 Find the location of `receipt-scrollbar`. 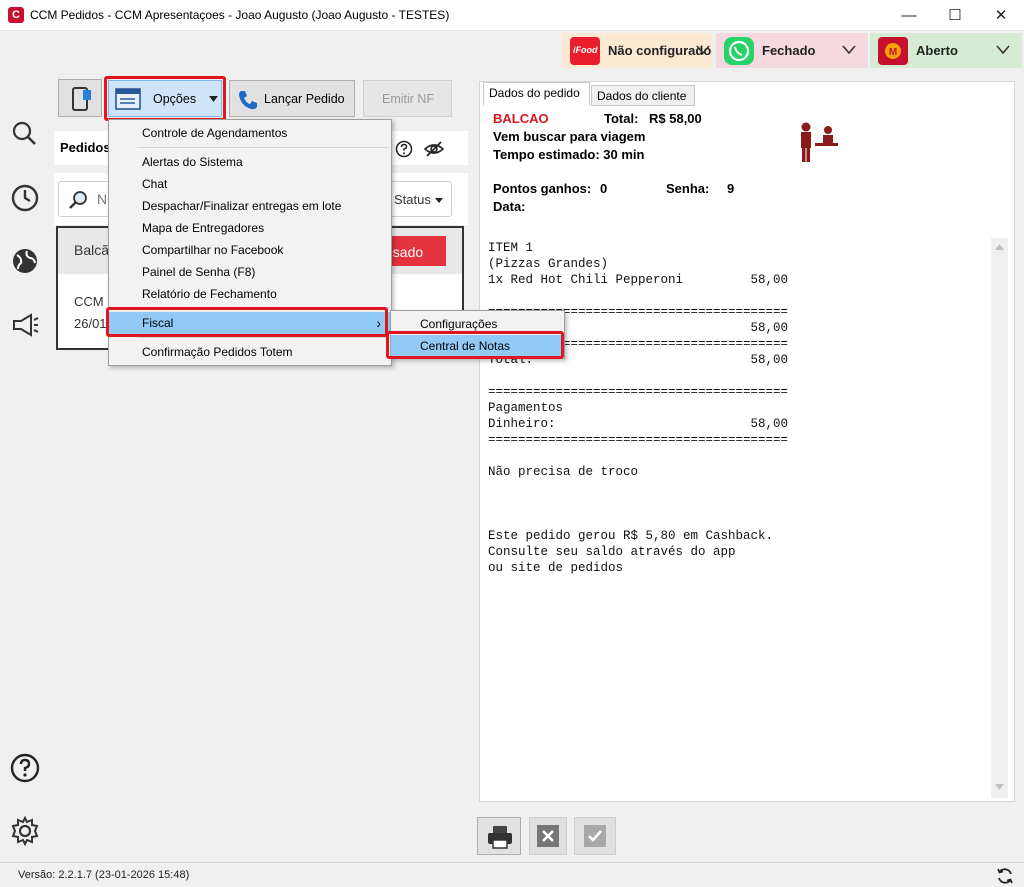

receipt-scrollbar is located at coordinates (999, 518).